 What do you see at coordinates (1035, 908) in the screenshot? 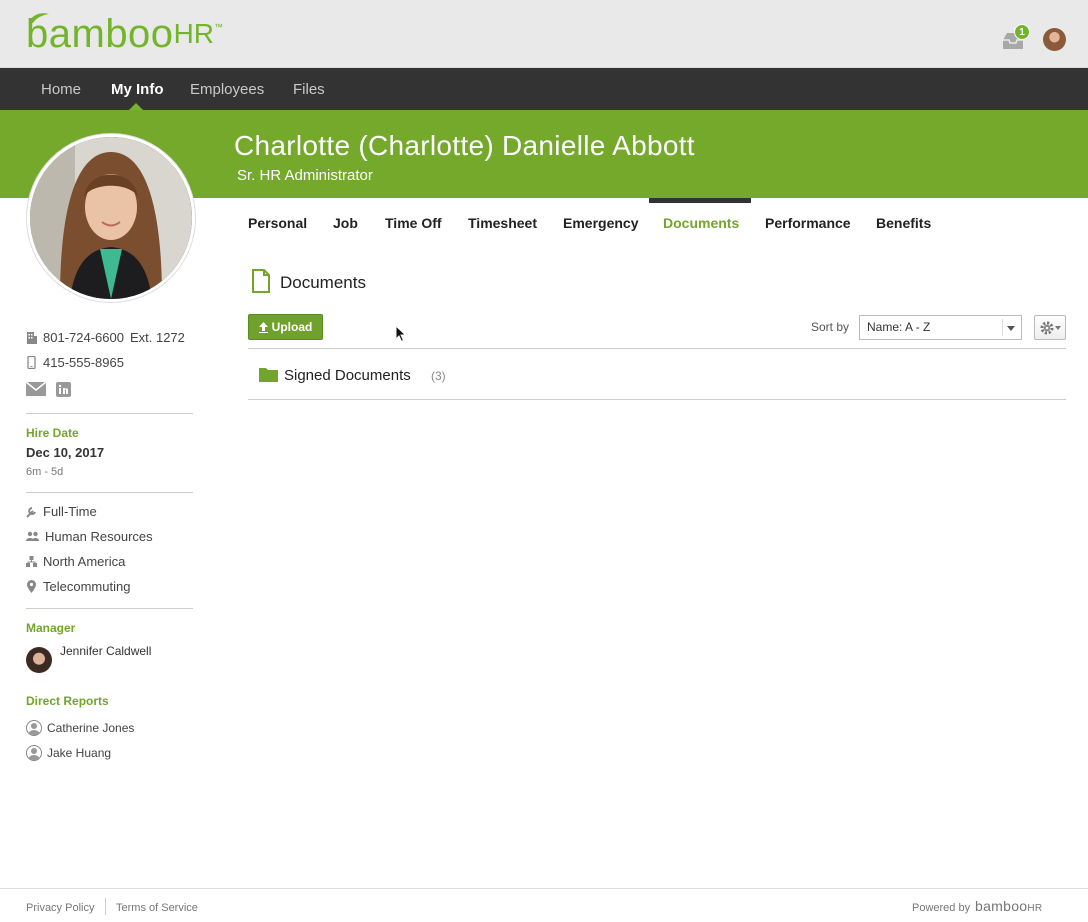
I see `powered-logo-hr: HR` at bounding box center [1035, 908].